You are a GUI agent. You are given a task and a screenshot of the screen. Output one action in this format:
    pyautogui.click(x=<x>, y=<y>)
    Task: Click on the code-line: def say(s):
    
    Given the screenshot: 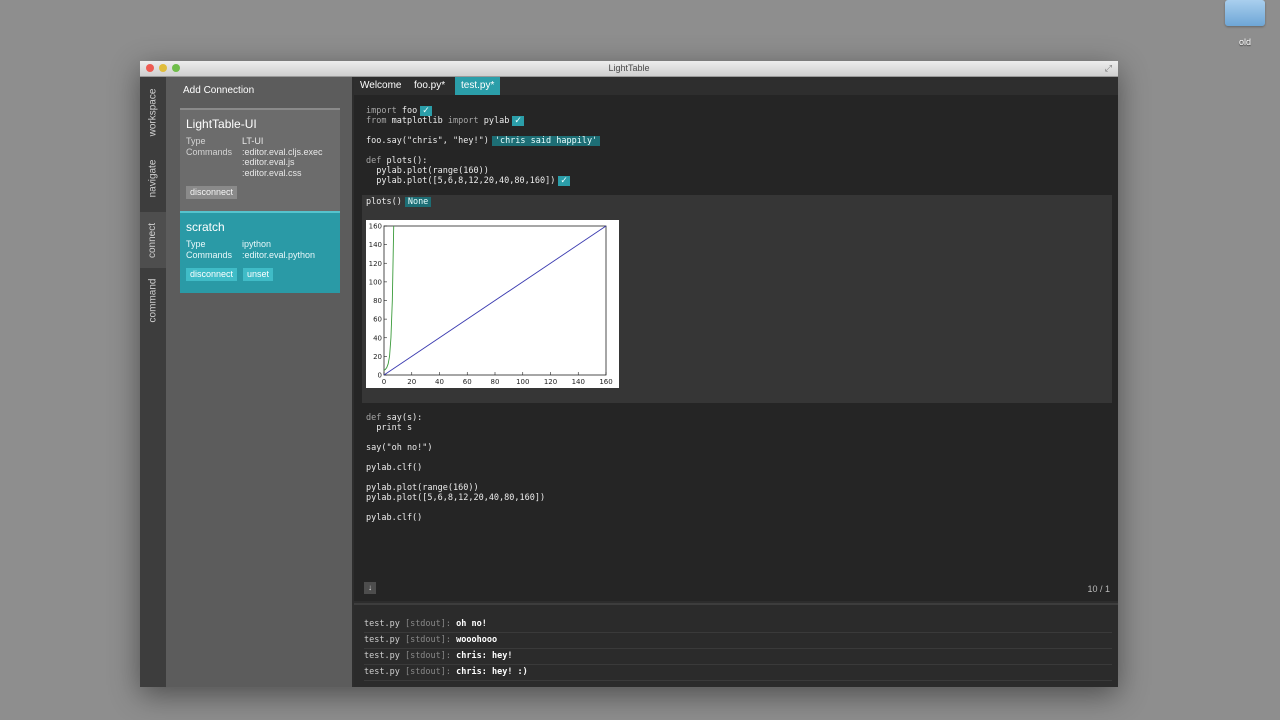 What is the action you would take?
    pyautogui.click(x=394, y=418)
    